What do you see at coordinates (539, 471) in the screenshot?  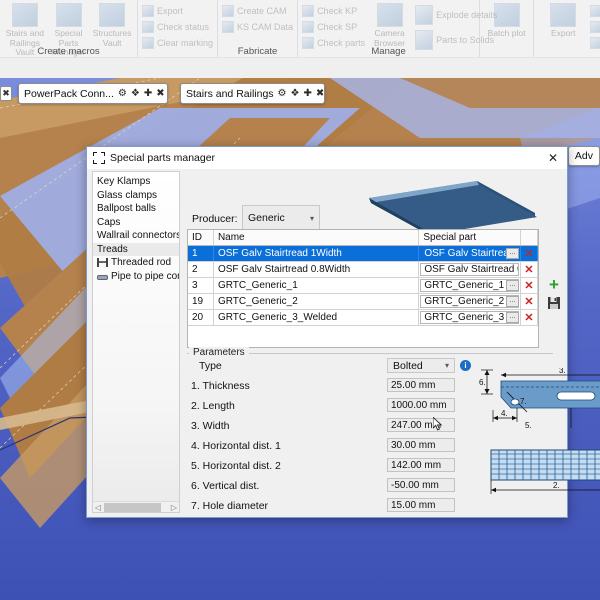 I see `plan-view-drawing: 3. 2.` at bounding box center [539, 471].